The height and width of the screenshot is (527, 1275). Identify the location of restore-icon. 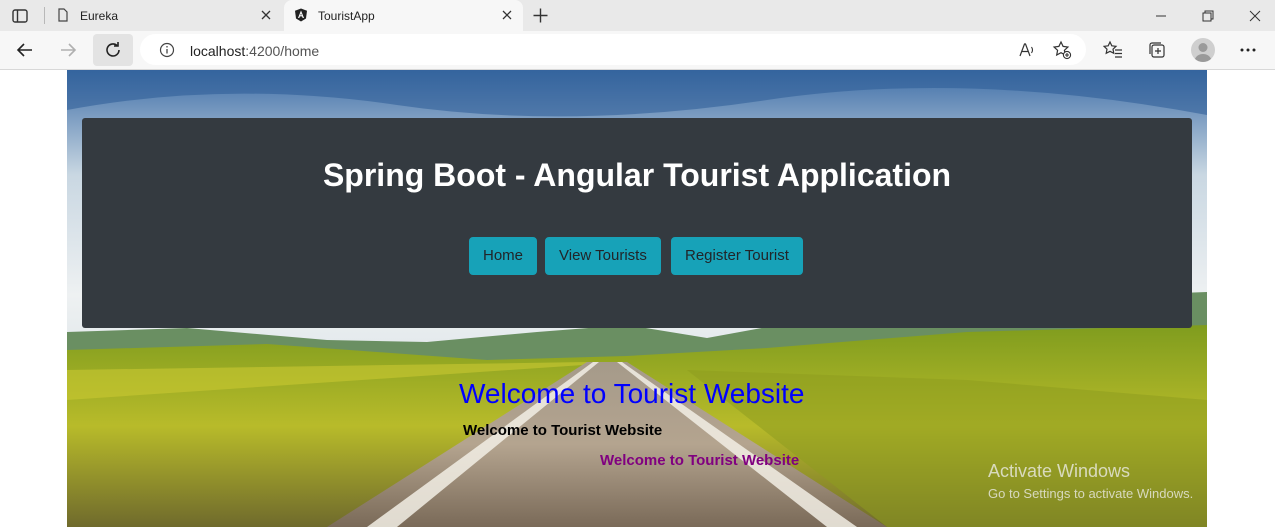
(1208, 16).